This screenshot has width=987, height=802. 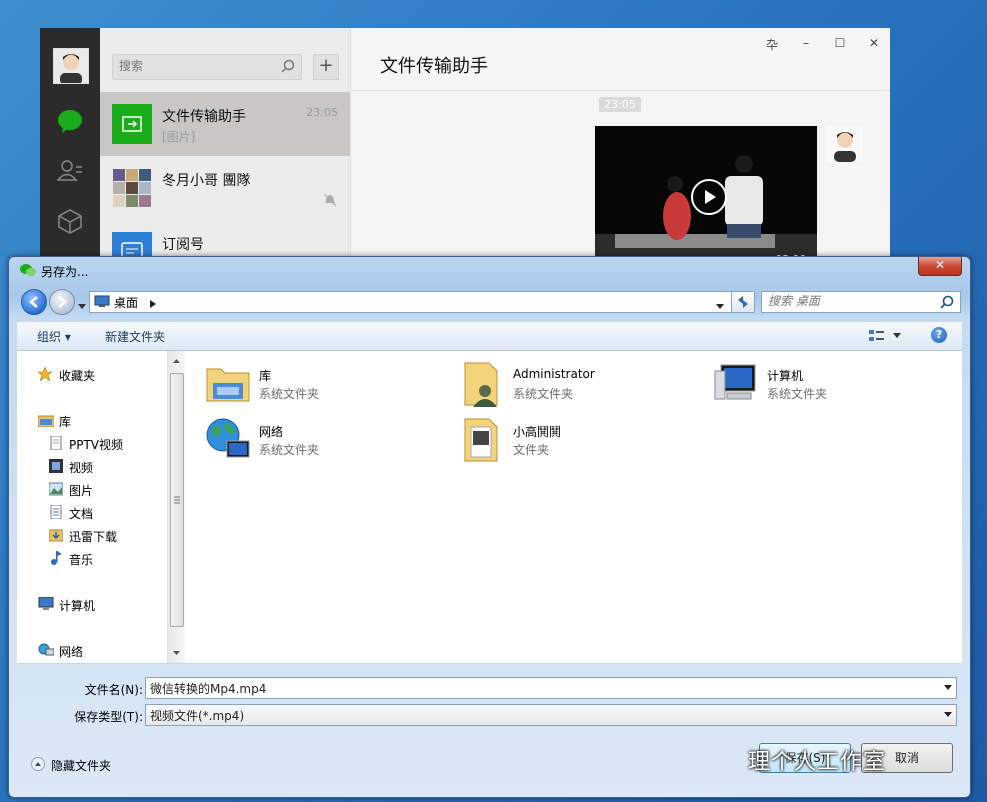 I want to click on file-item: 网络 系统文件夹, so click(x=325, y=441).